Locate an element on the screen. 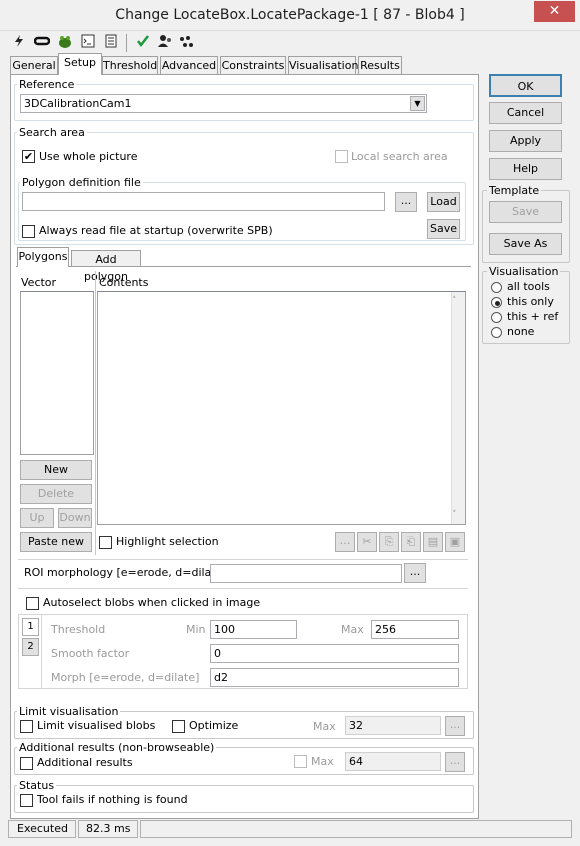 This screenshot has width=580, height=846. new-button: New is located at coordinates (56, 470).